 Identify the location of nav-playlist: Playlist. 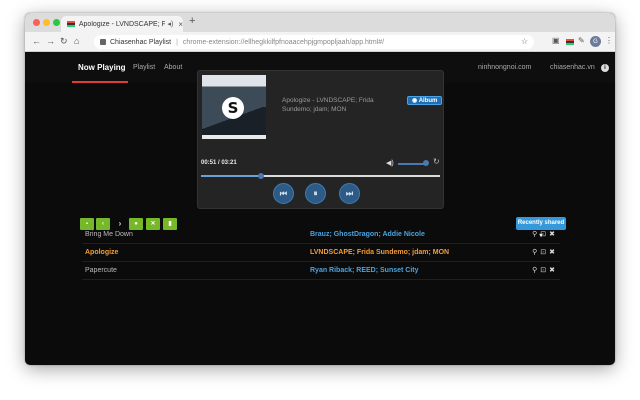
(144, 68).